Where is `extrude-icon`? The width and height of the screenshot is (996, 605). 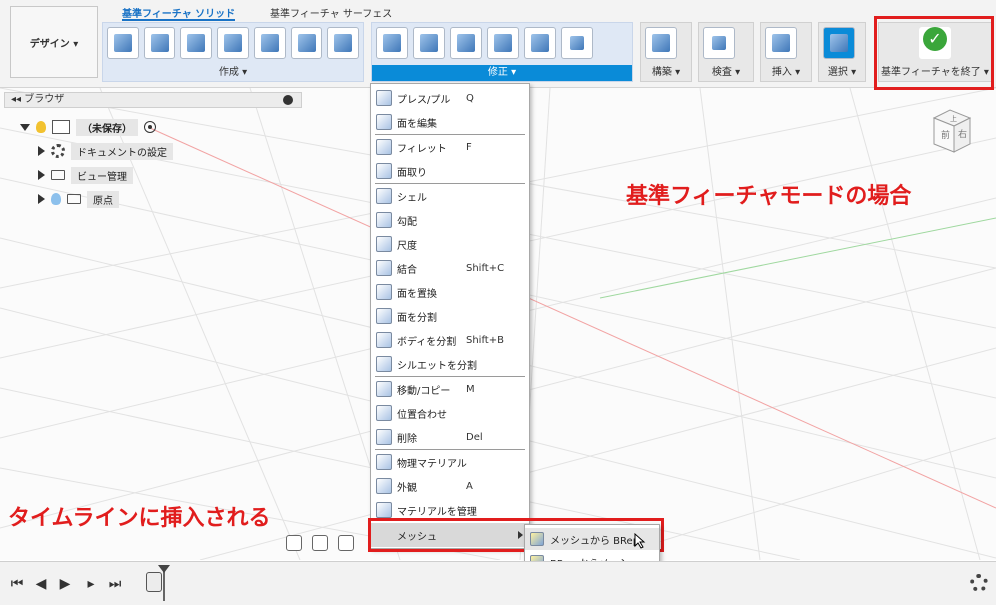
extrude-icon is located at coordinates (159, 43).